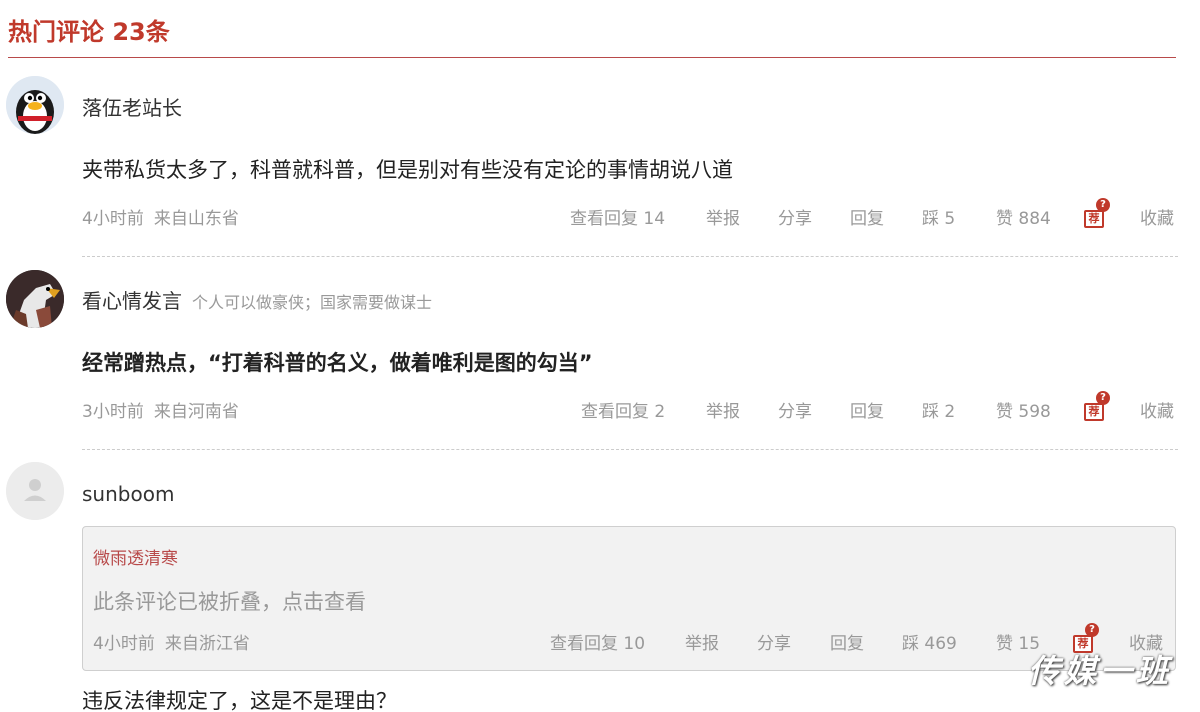 The height and width of the screenshot is (712, 1200). Describe the element at coordinates (89, 32) in the screenshot. I see `comments-title: 热门评论 23条` at that location.